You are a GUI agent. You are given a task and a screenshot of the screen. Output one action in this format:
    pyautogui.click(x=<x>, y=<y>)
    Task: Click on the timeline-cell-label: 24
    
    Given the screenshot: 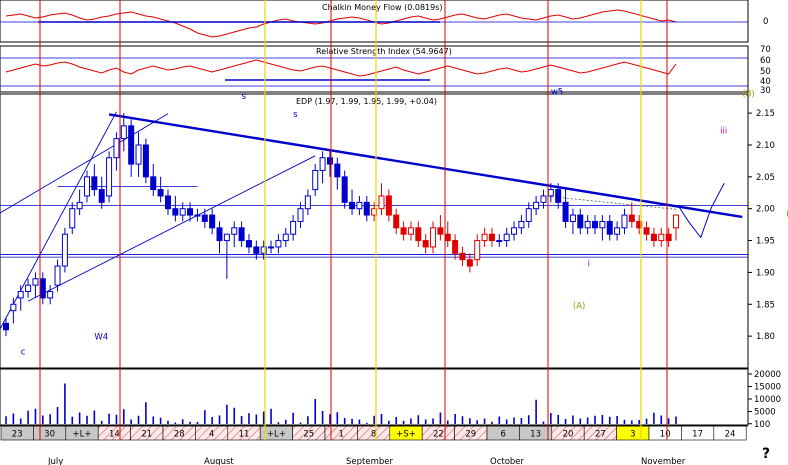 What is the action you would take?
    pyautogui.click(x=730, y=435)
    